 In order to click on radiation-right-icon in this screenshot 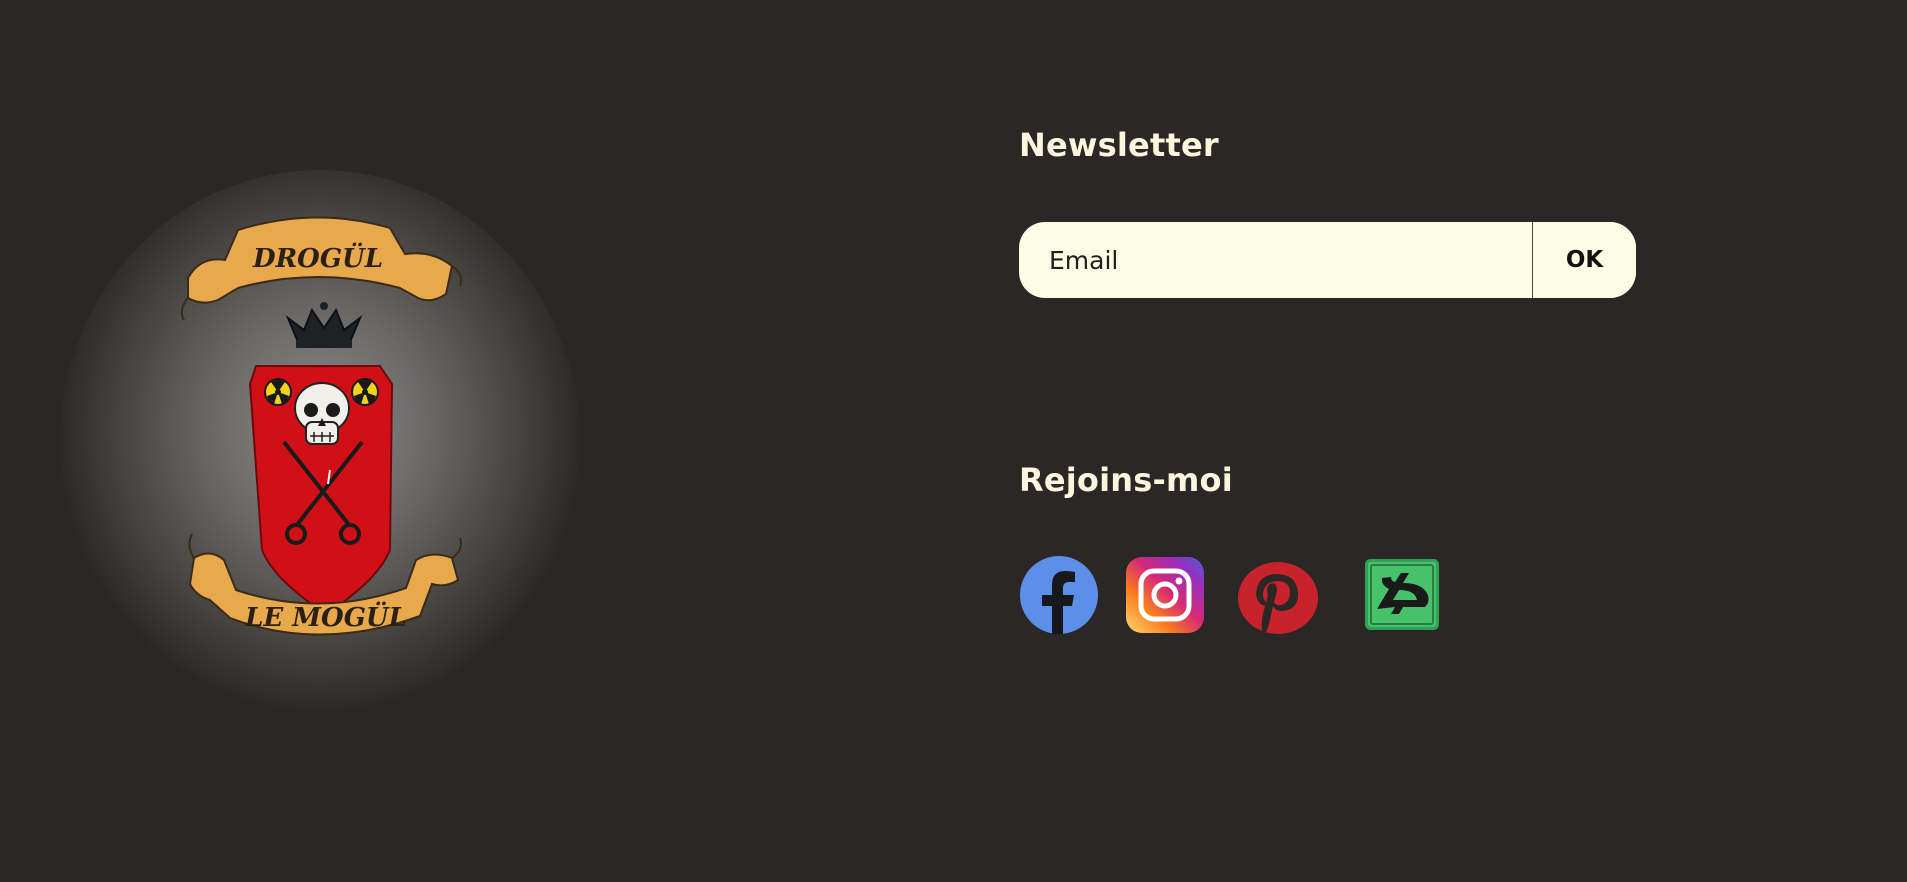, I will do `click(365, 392)`.